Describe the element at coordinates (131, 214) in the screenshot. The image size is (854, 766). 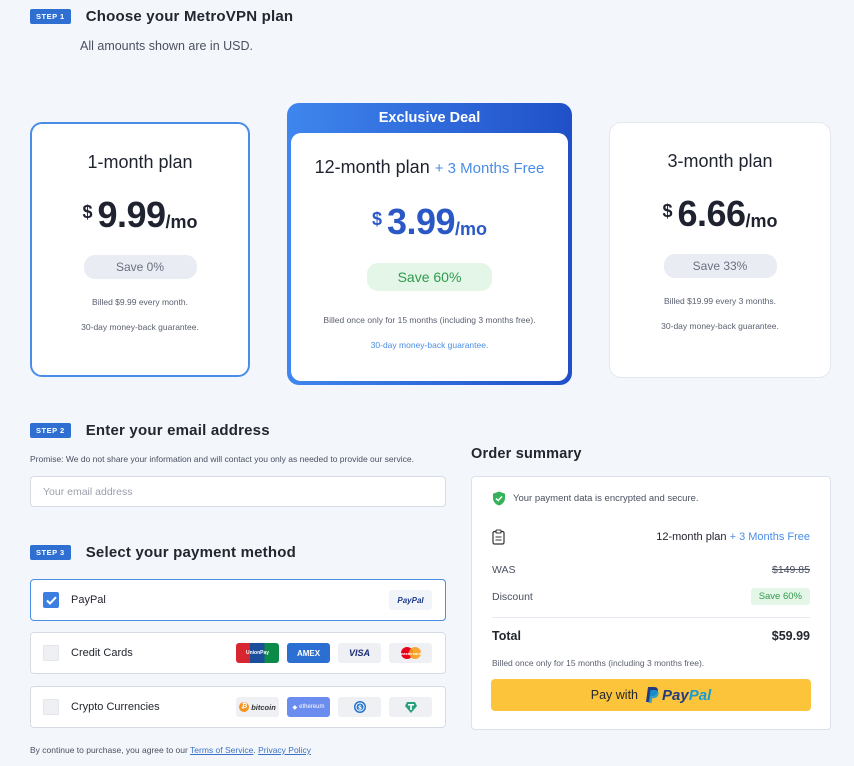
I see `price-amount: 9.99` at that location.